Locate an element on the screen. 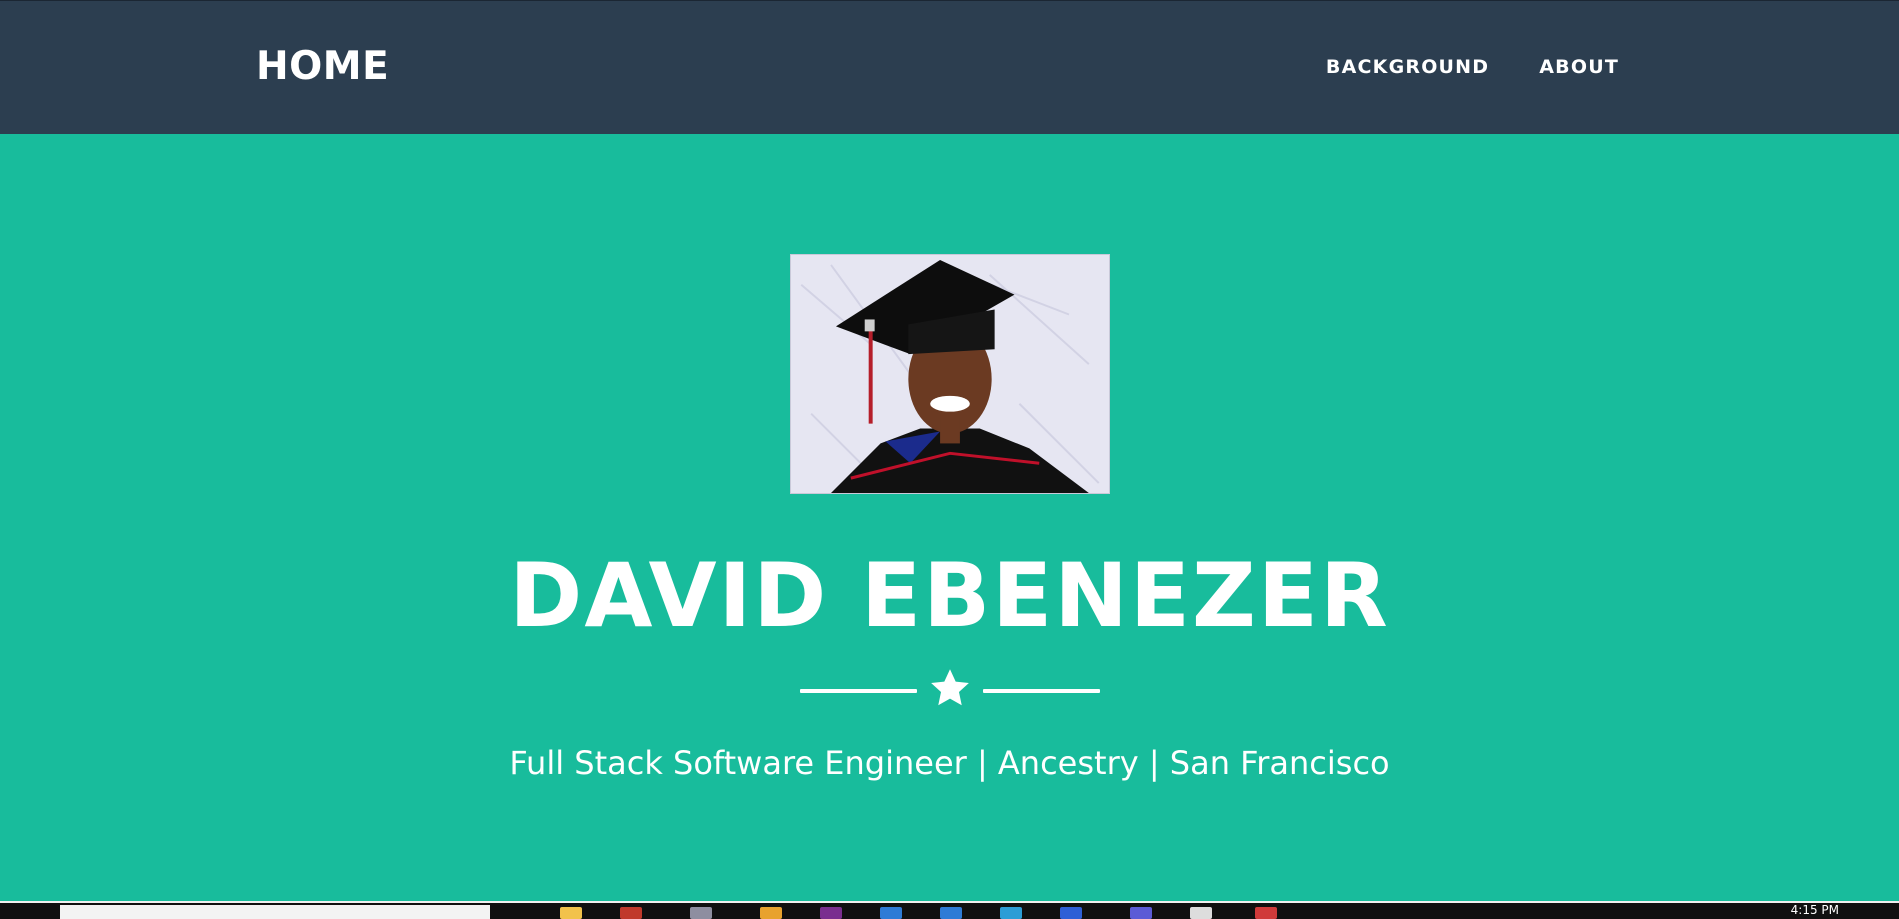 This screenshot has height=919, width=1899. divider-line-right is located at coordinates (1041, 691).